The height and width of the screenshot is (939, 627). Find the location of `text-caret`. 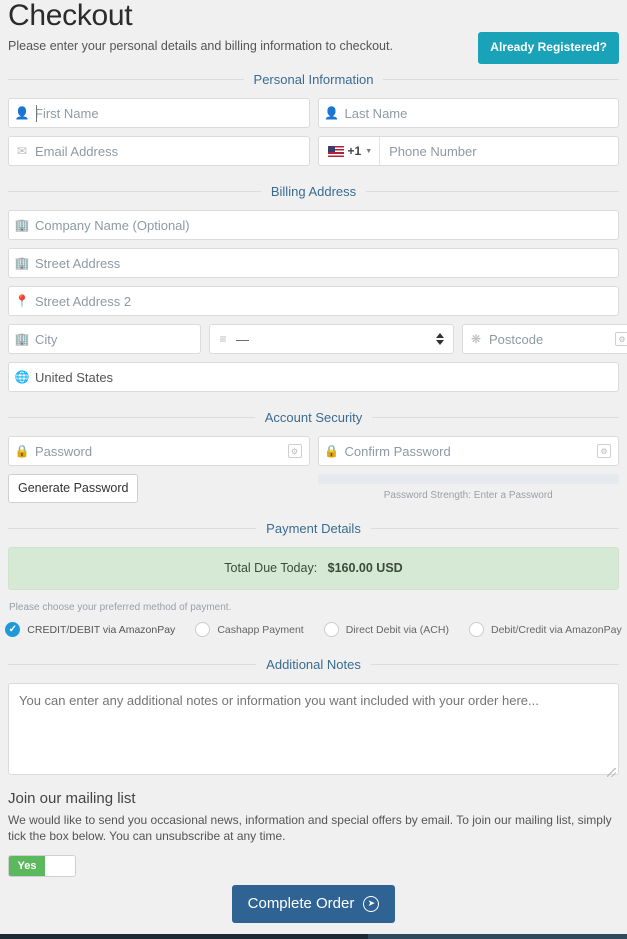

text-caret is located at coordinates (36, 113).